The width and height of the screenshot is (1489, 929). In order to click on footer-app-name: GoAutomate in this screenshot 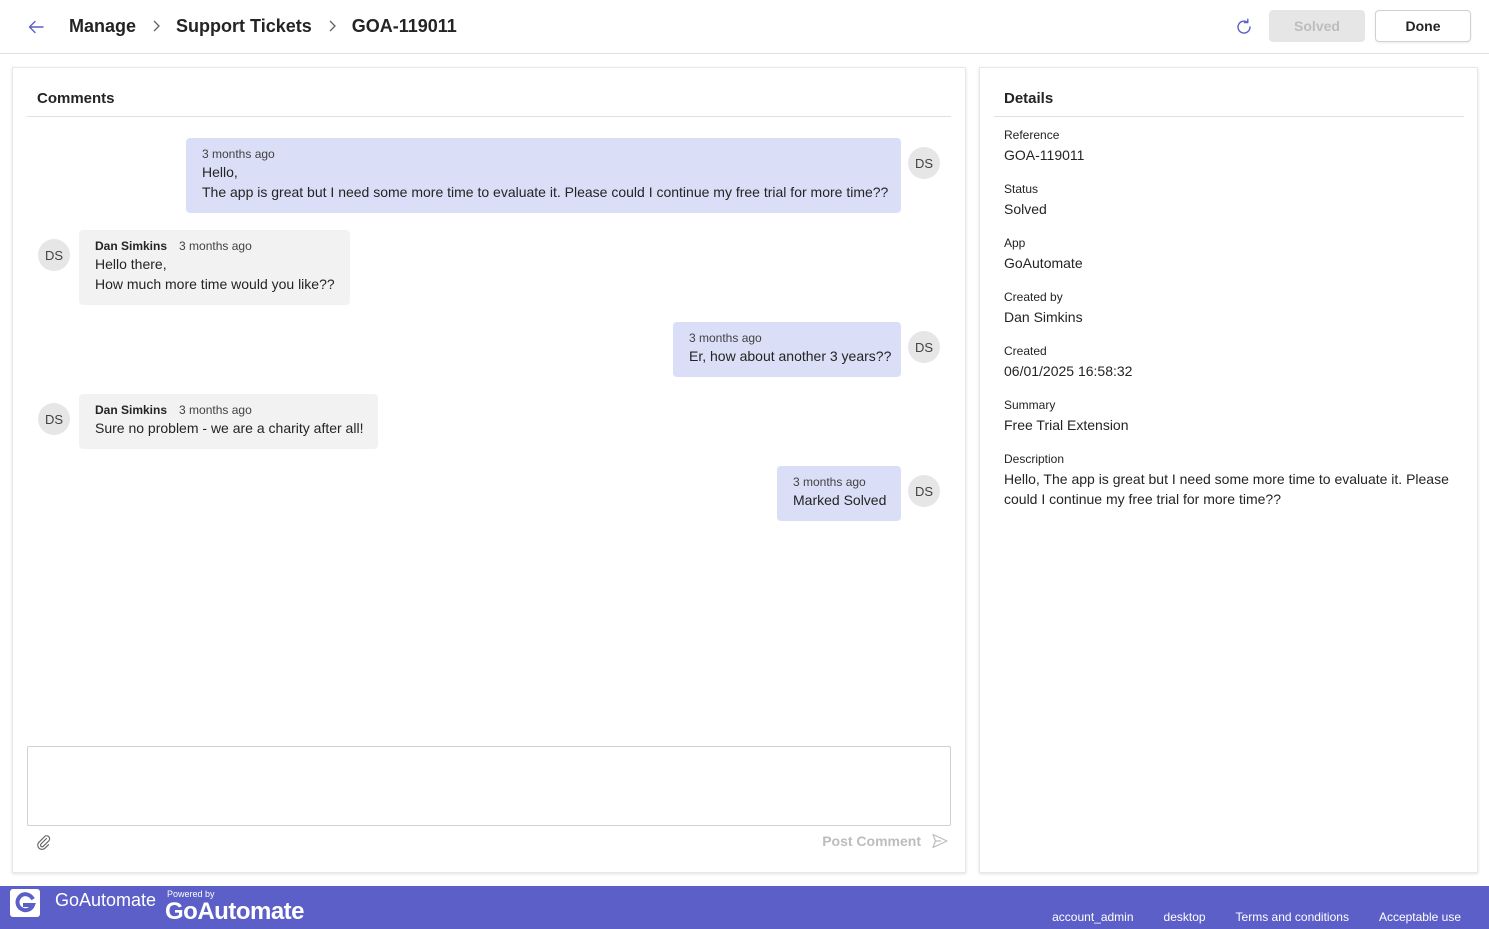, I will do `click(106, 900)`.